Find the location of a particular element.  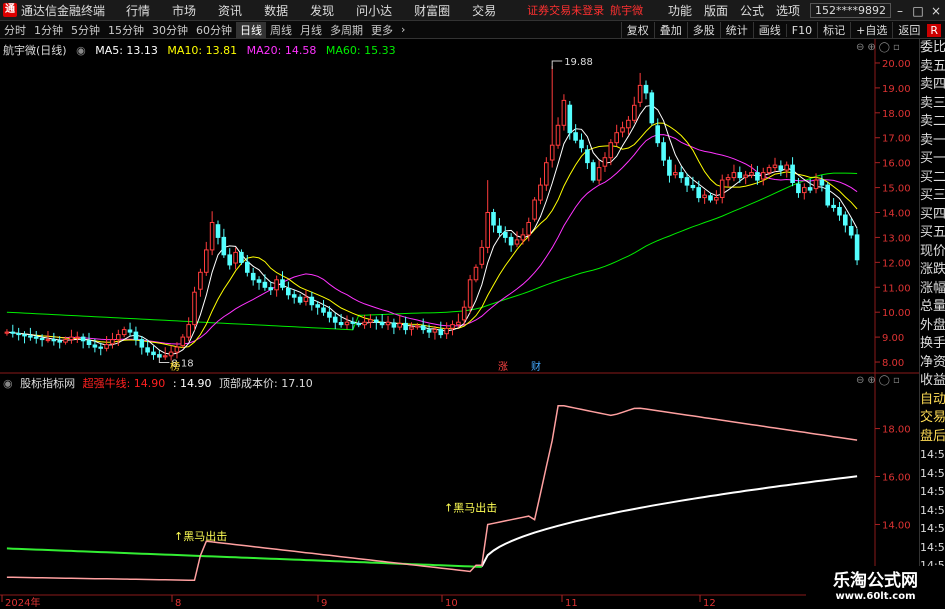

tool-adjust: 复权 is located at coordinates (637, 30).